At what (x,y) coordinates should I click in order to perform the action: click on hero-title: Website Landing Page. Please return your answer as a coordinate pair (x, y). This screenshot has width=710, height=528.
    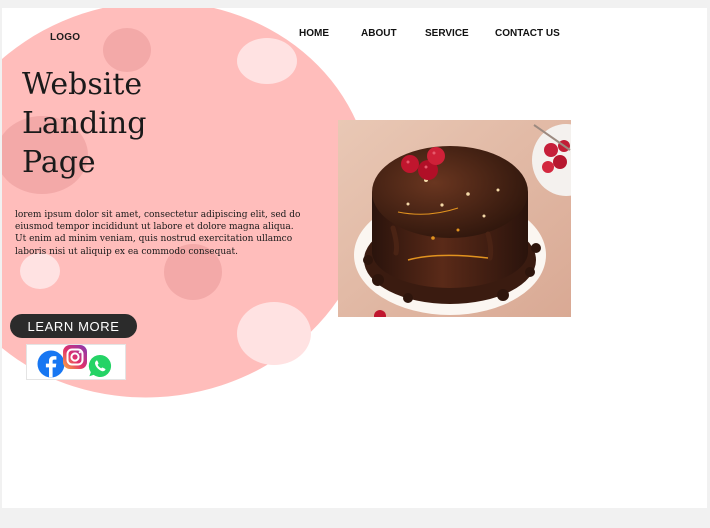
    Looking at the image, I should click on (84, 123).